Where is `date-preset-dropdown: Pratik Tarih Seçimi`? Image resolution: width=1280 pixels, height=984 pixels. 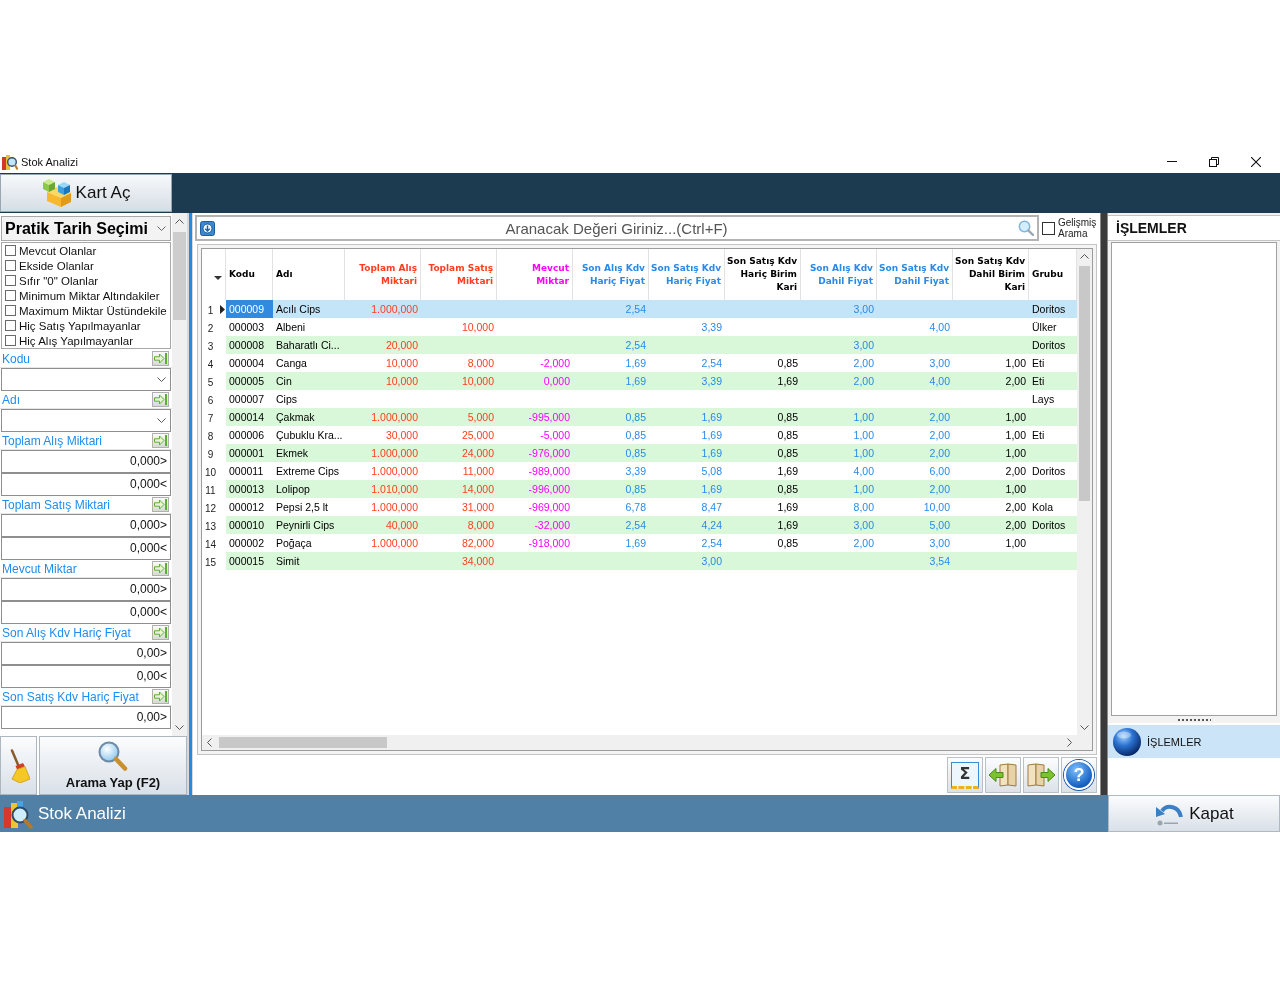 date-preset-dropdown: Pratik Tarih Seçimi is located at coordinates (86, 228).